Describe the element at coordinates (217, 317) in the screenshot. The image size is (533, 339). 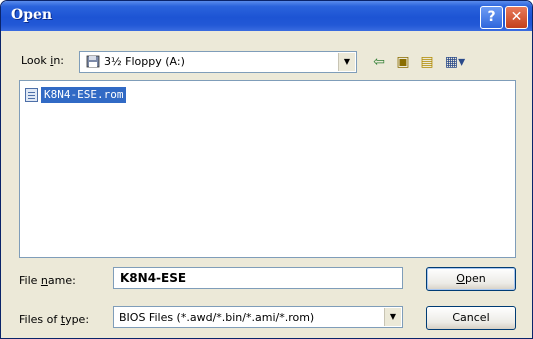
I see `file-type-value: BIOS Files (*.awd/*.bin/*.ami/*.rom)` at that location.